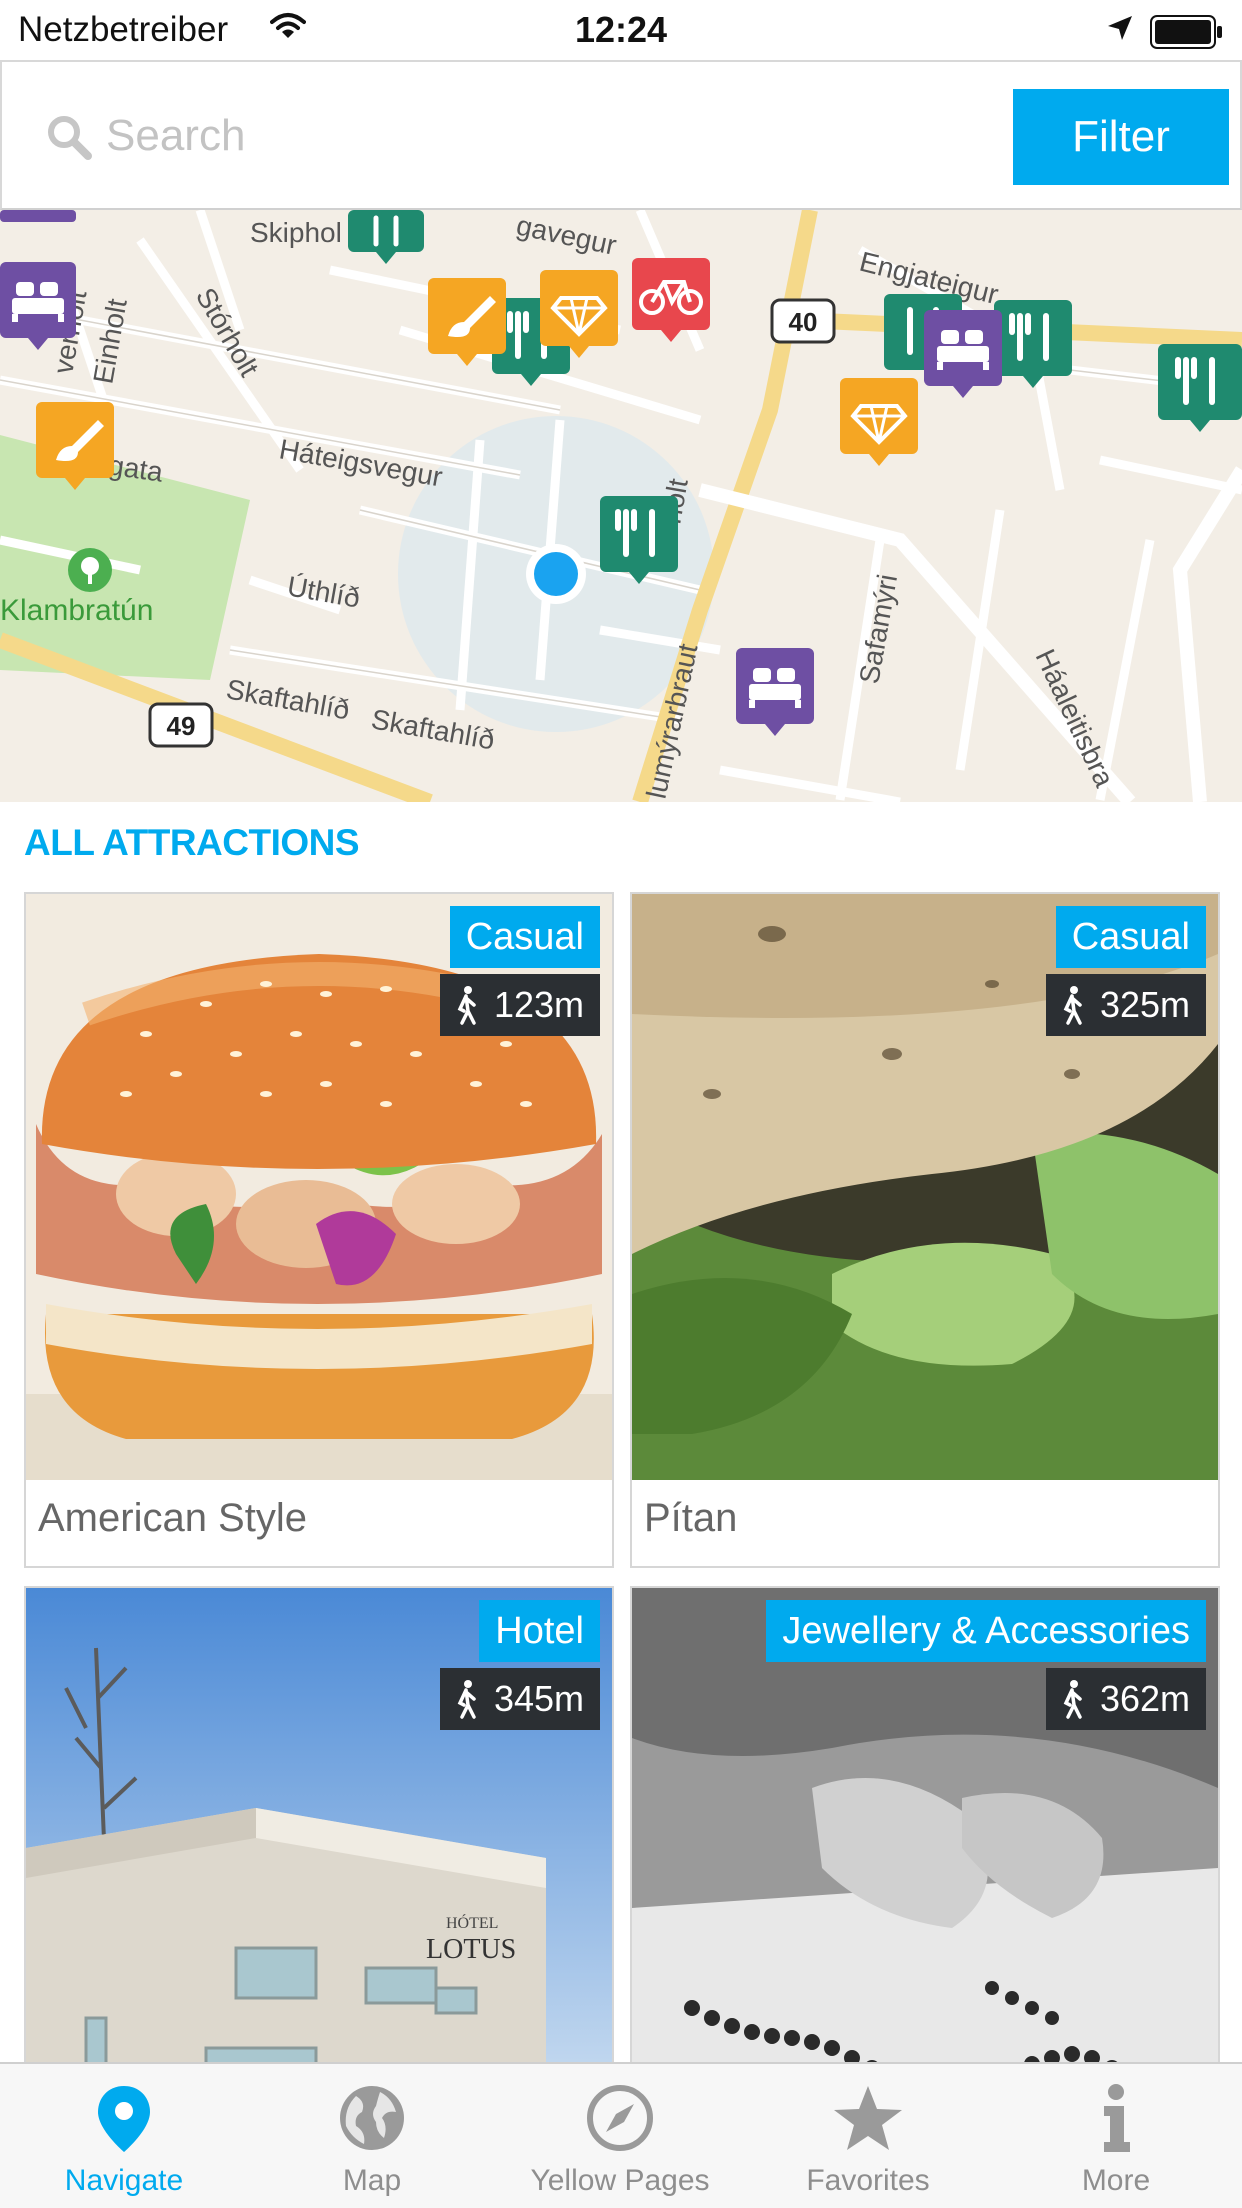 The width and height of the screenshot is (1242, 2208). Describe the element at coordinates (319, 1824) in the screenshot. I see `attraction-card: HÓTEL LOTUS Hotel 345m` at that location.